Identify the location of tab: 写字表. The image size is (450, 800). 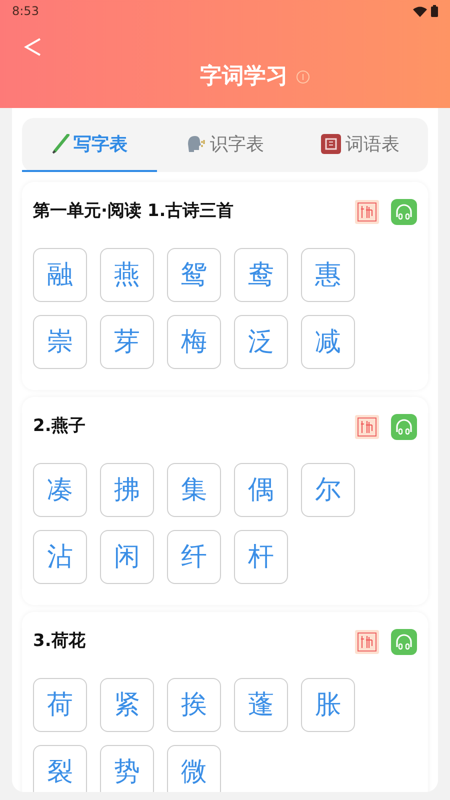
(90, 145).